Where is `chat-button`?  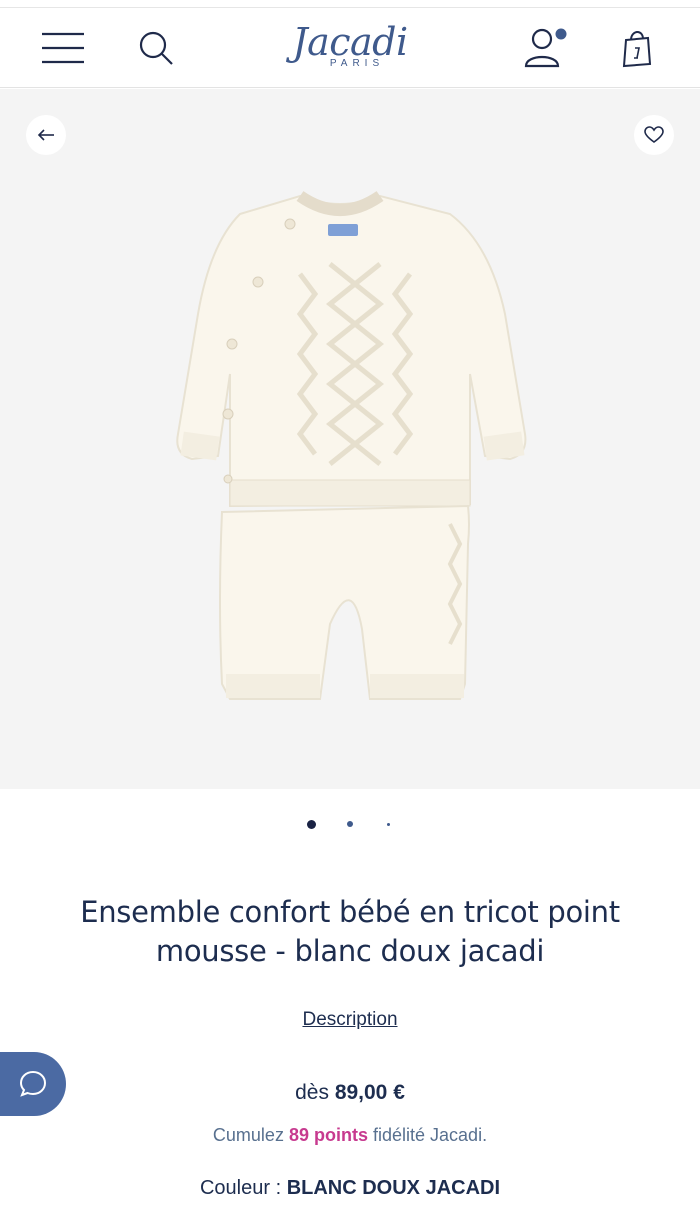 chat-button is located at coordinates (33, 1084).